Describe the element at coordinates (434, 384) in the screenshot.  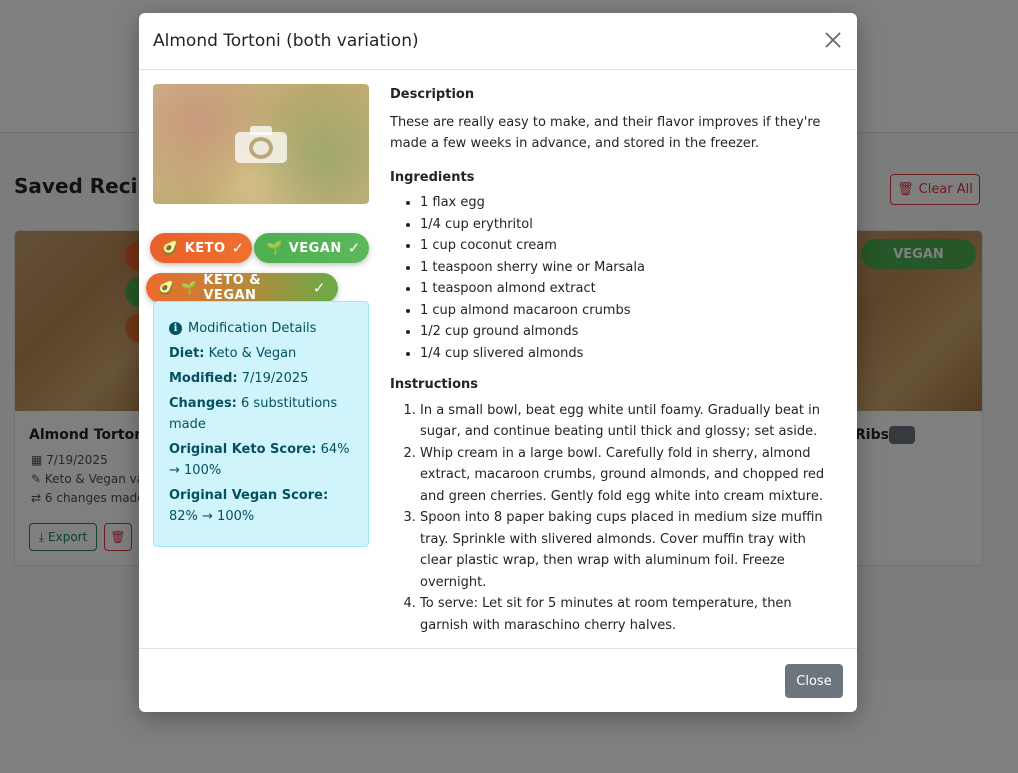
I see `instructions-heading: Instructions` at that location.